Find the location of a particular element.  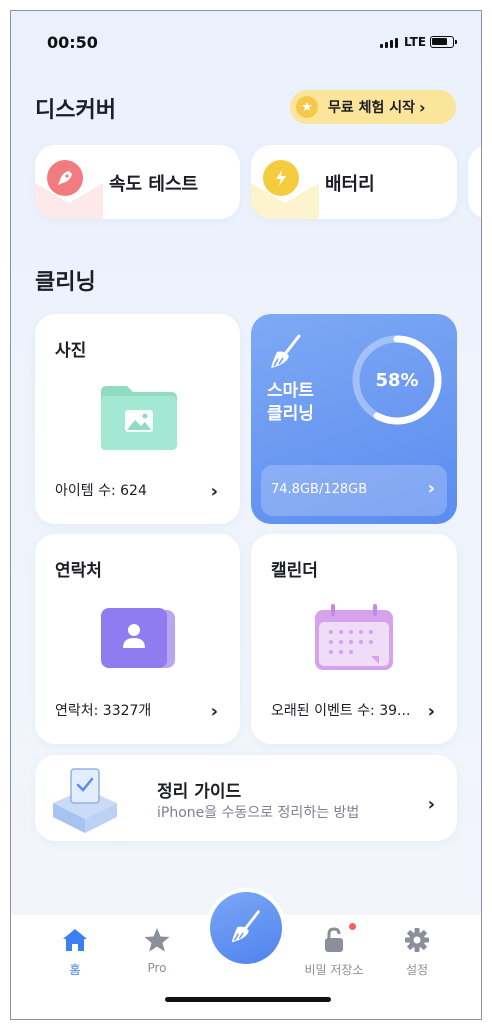

storage-bar: 74.8GB/128GB › is located at coordinates (354, 490).